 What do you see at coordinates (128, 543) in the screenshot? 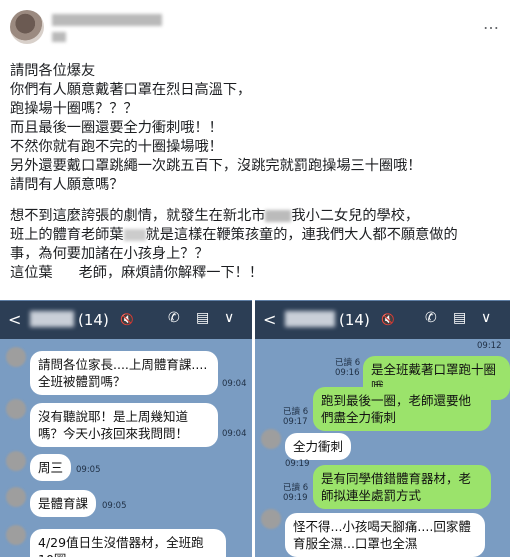
I see `chat-message: 4/29值日生沒借器材，全班跑10圈` at bounding box center [128, 543].